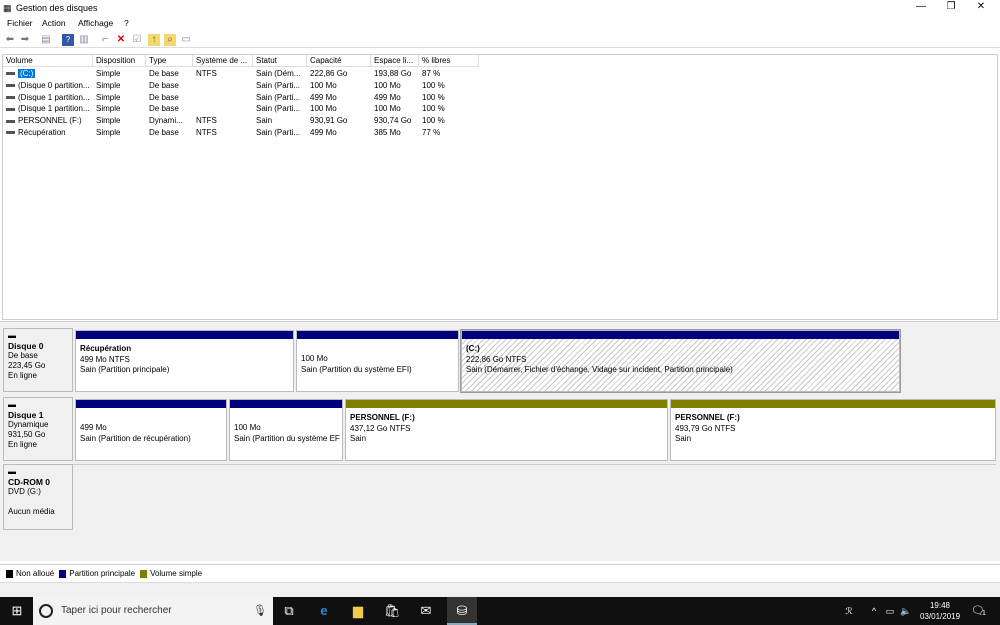 The height and width of the screenshot is (625, 1000). Describe the element at coordinates (339, 73) in the screenshot. I see `table-cell: 222,86 Go` at that location.